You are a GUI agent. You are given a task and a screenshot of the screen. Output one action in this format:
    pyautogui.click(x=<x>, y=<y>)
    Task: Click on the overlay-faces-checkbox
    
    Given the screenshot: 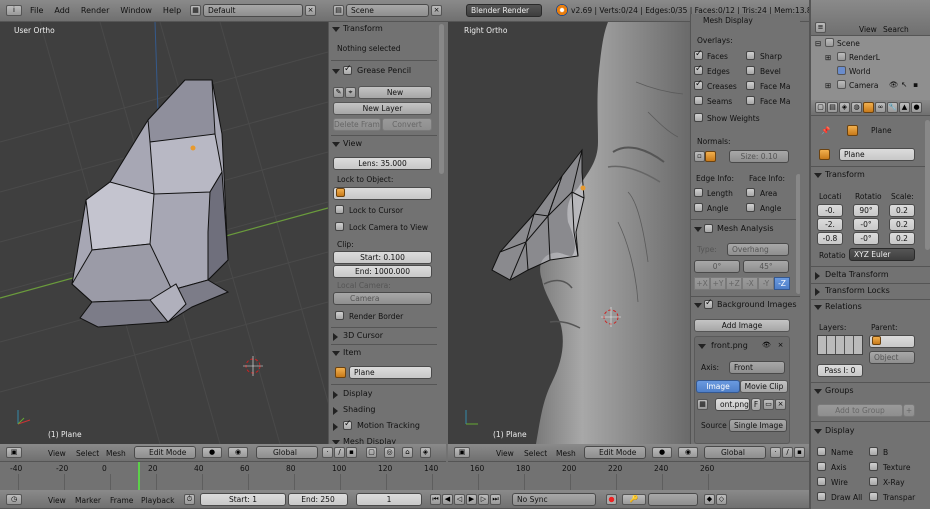 What is the action you would take?
    pyautogui.click(x=698, y=54)
    